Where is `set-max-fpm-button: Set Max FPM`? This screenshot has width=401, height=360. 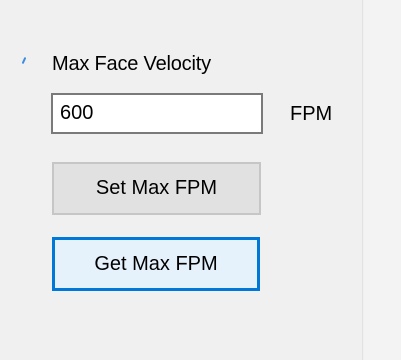 set-max-fpm-button: Set Max FPM is located at coordinates (156, 188).